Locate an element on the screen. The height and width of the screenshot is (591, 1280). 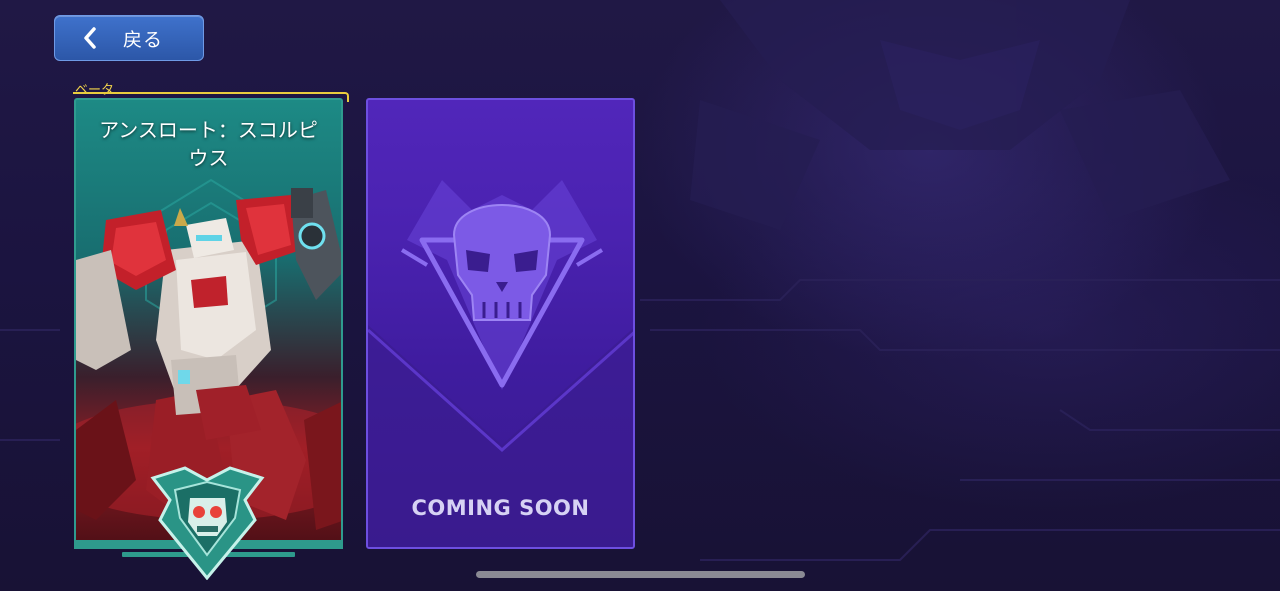
home-indicator is located at coordinates (640, 574).